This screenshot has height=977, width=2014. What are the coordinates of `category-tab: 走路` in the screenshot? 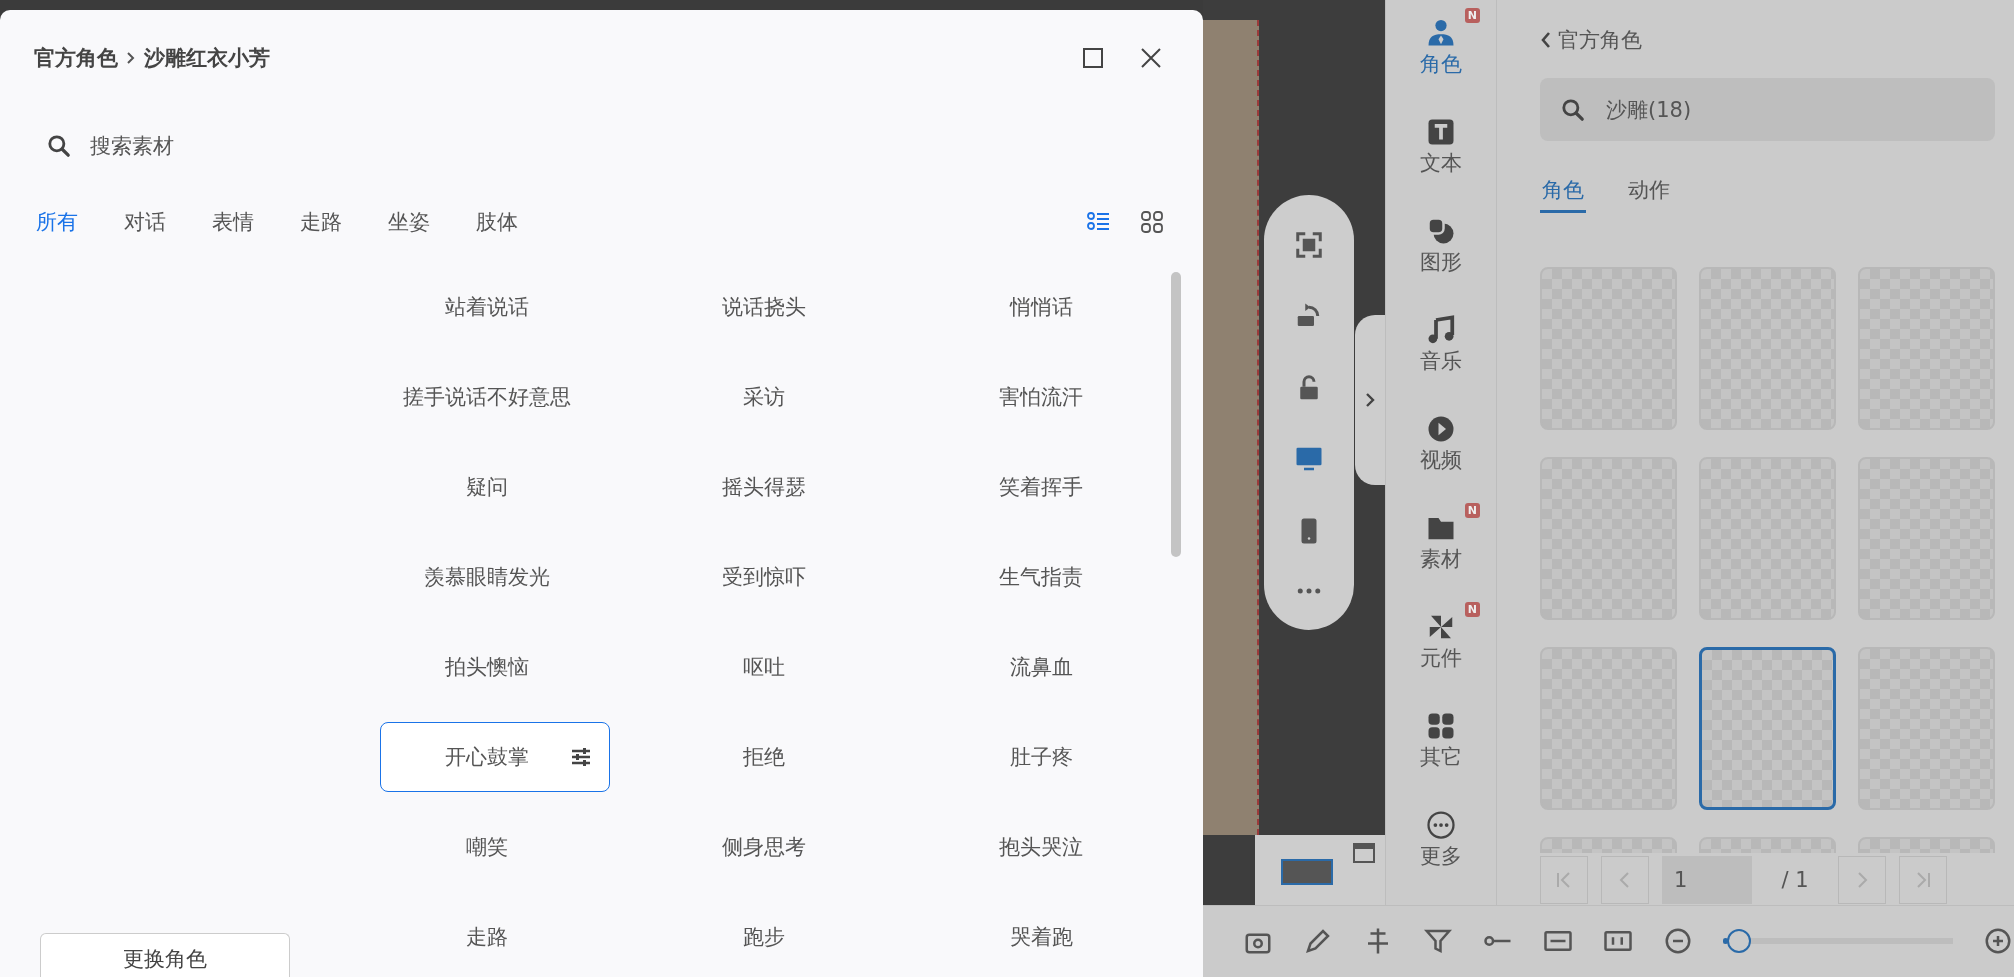 It's located at (321, 222).